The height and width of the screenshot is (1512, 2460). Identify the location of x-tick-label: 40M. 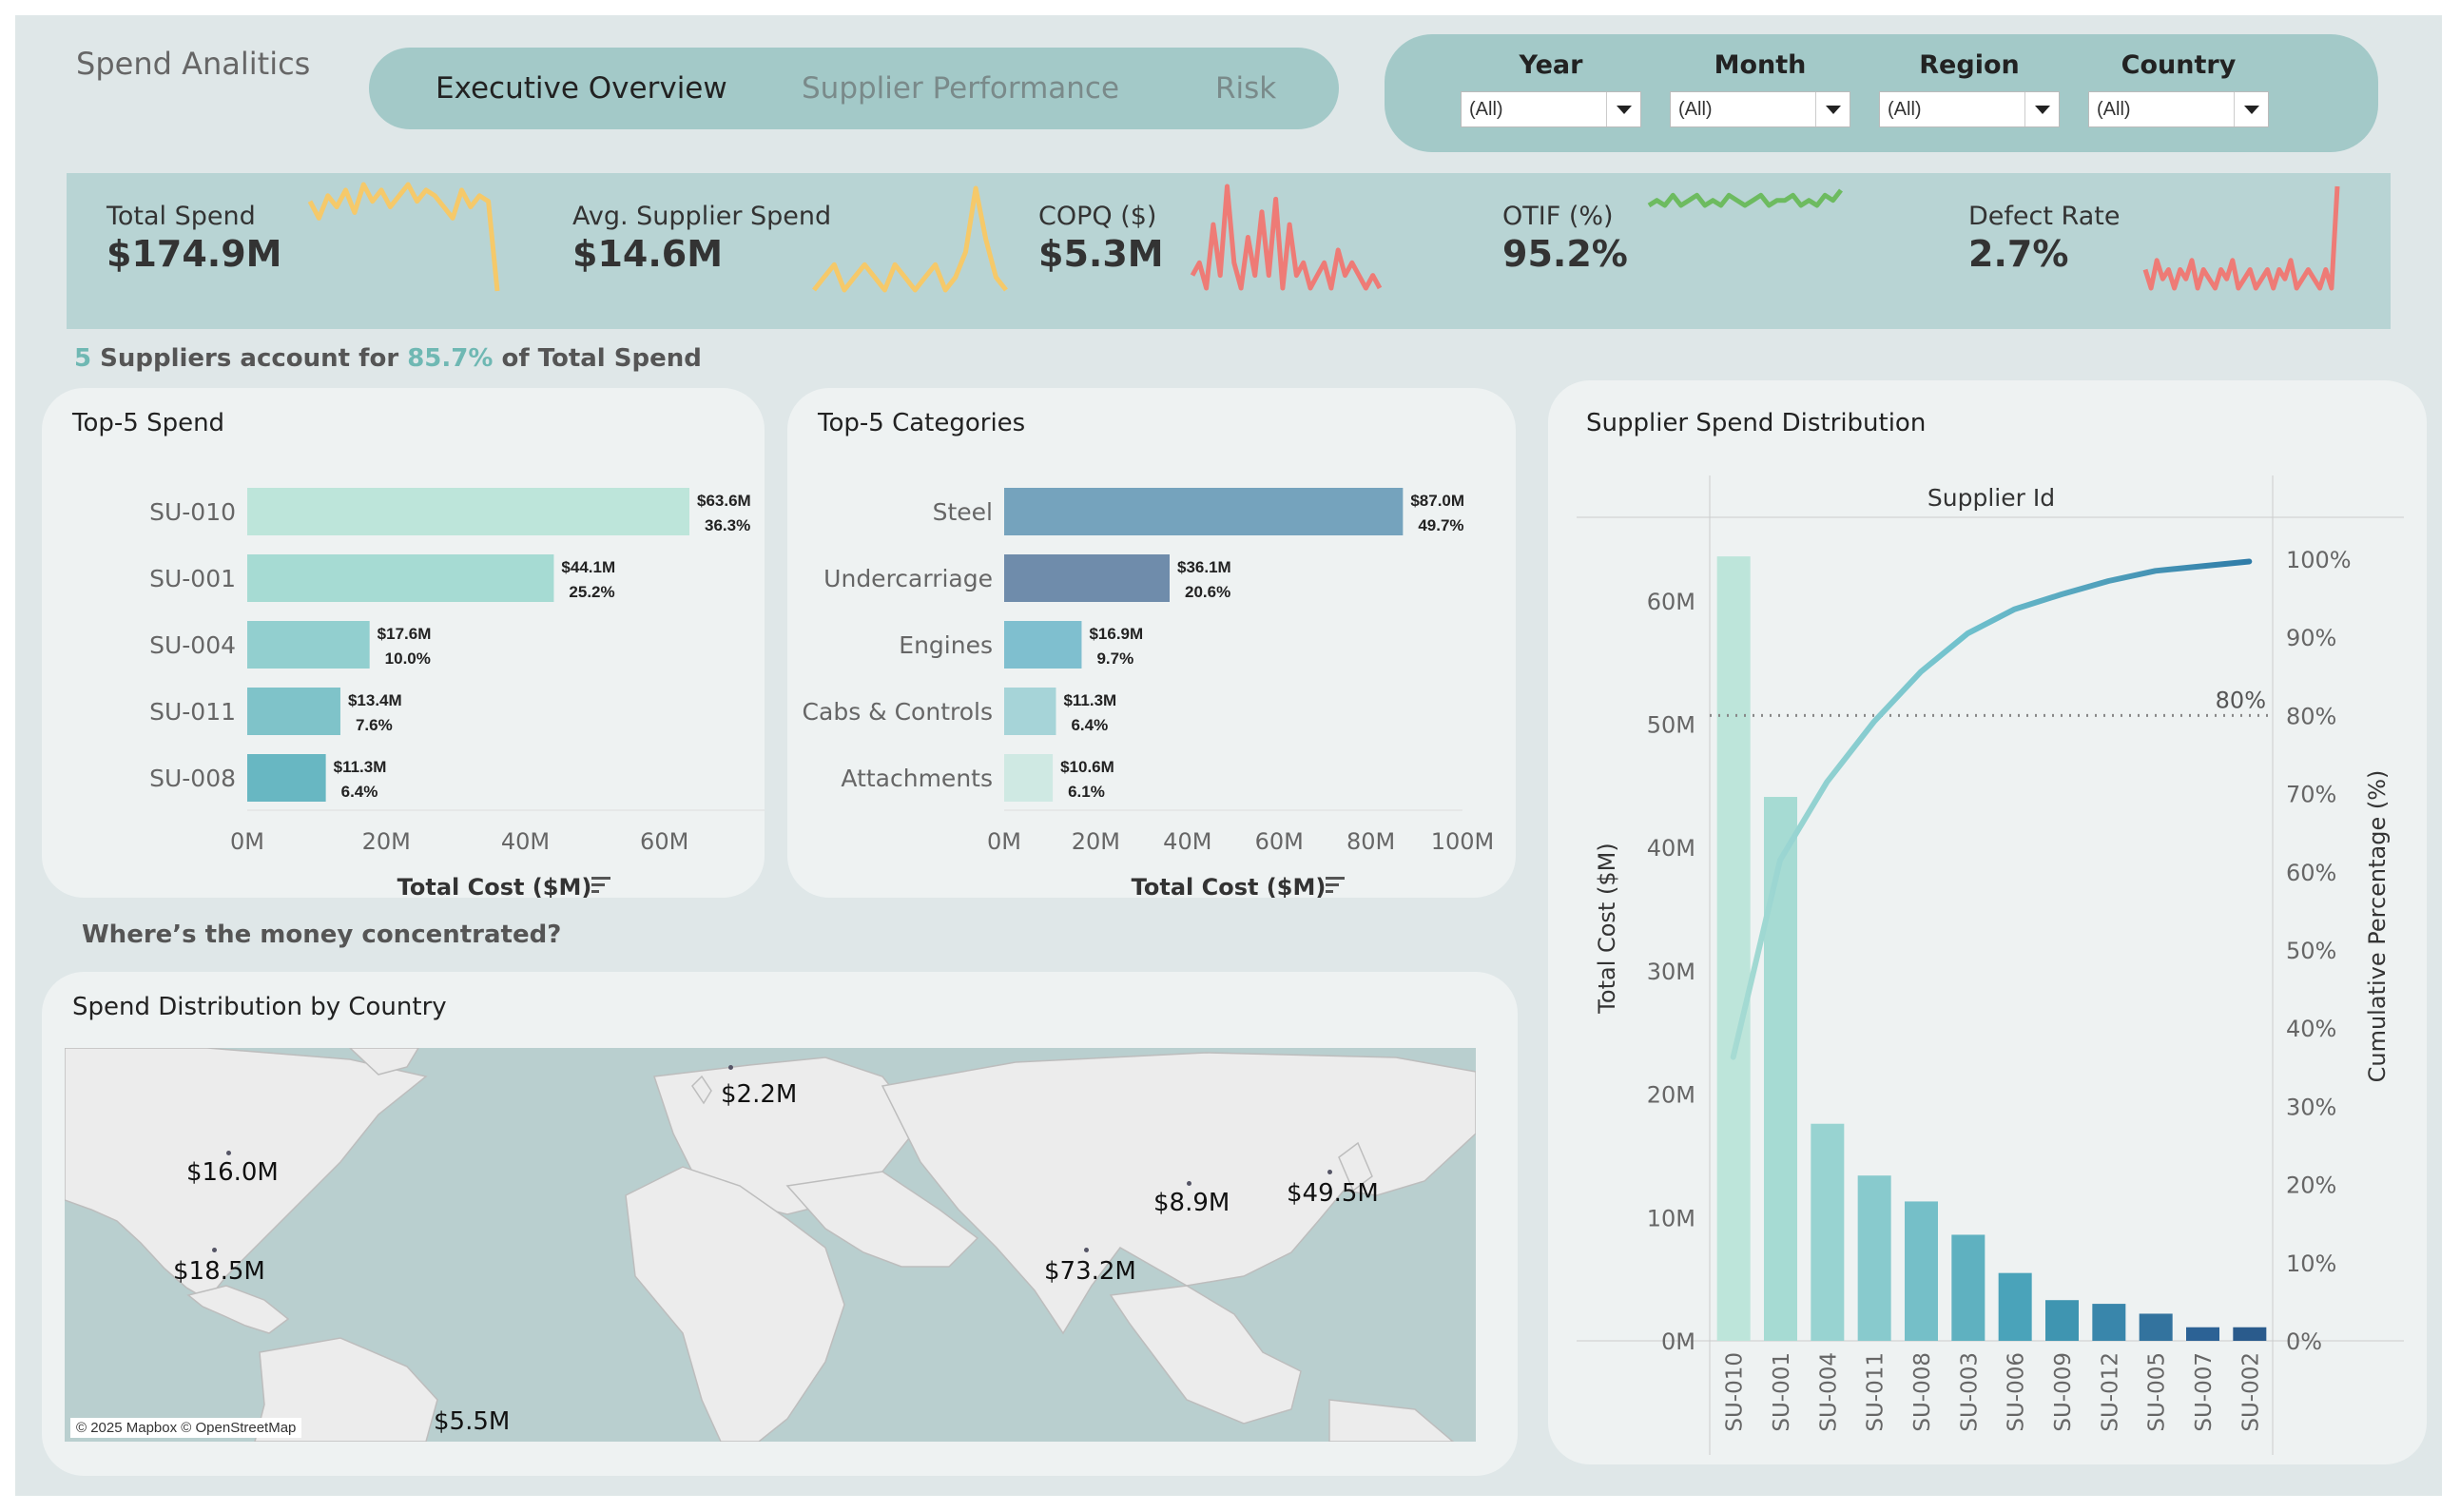
(1187, 841).